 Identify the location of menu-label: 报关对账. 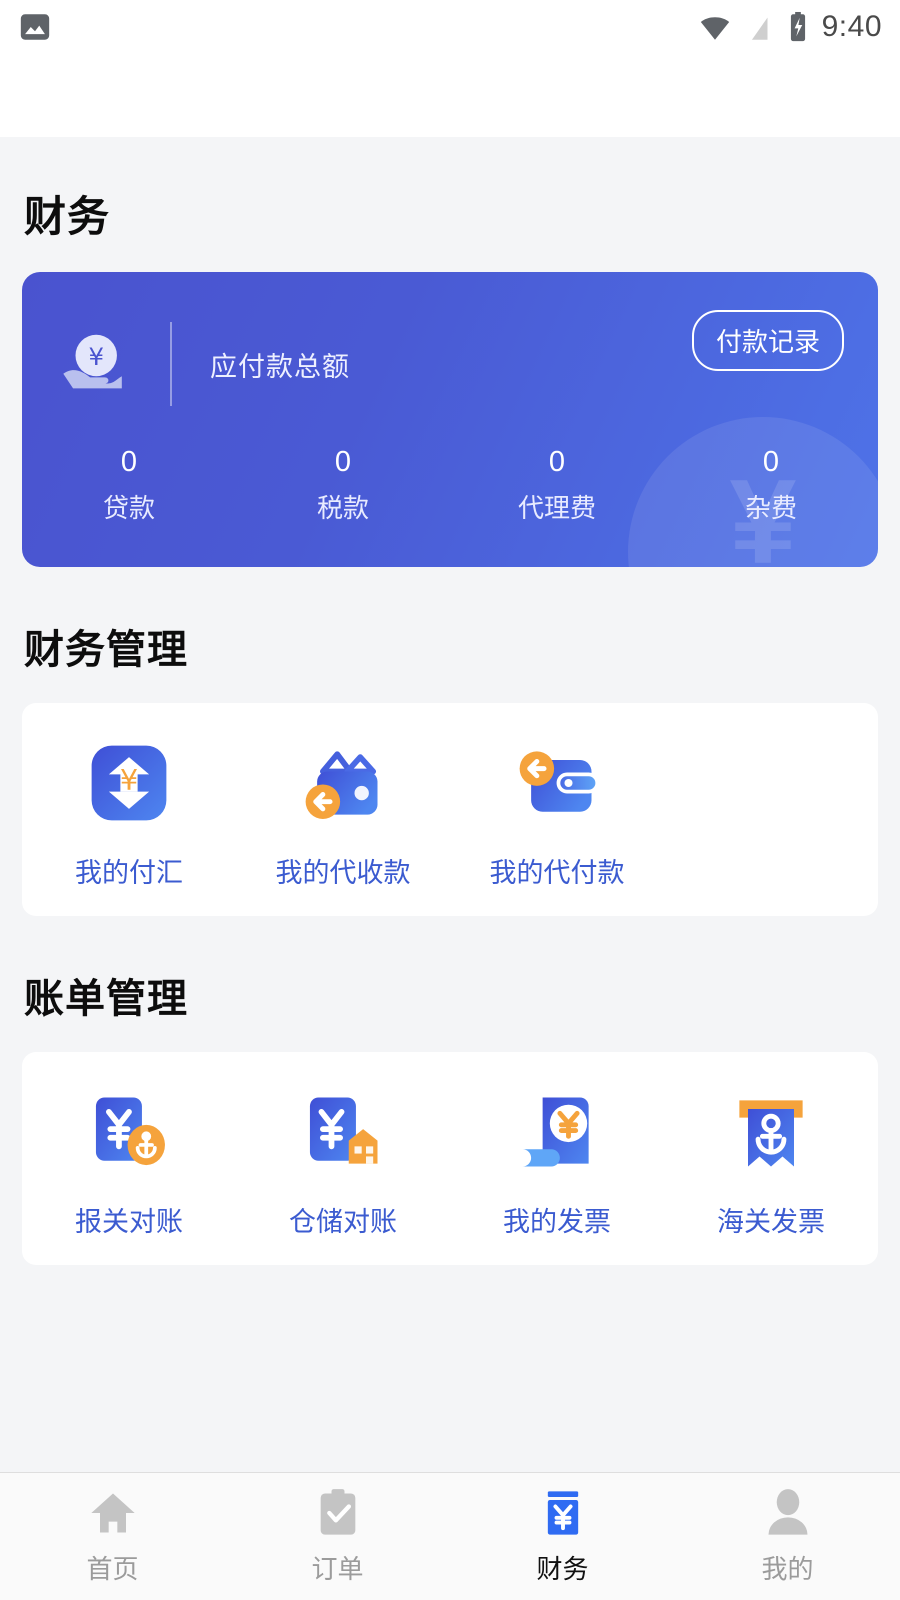
(129, 1222).